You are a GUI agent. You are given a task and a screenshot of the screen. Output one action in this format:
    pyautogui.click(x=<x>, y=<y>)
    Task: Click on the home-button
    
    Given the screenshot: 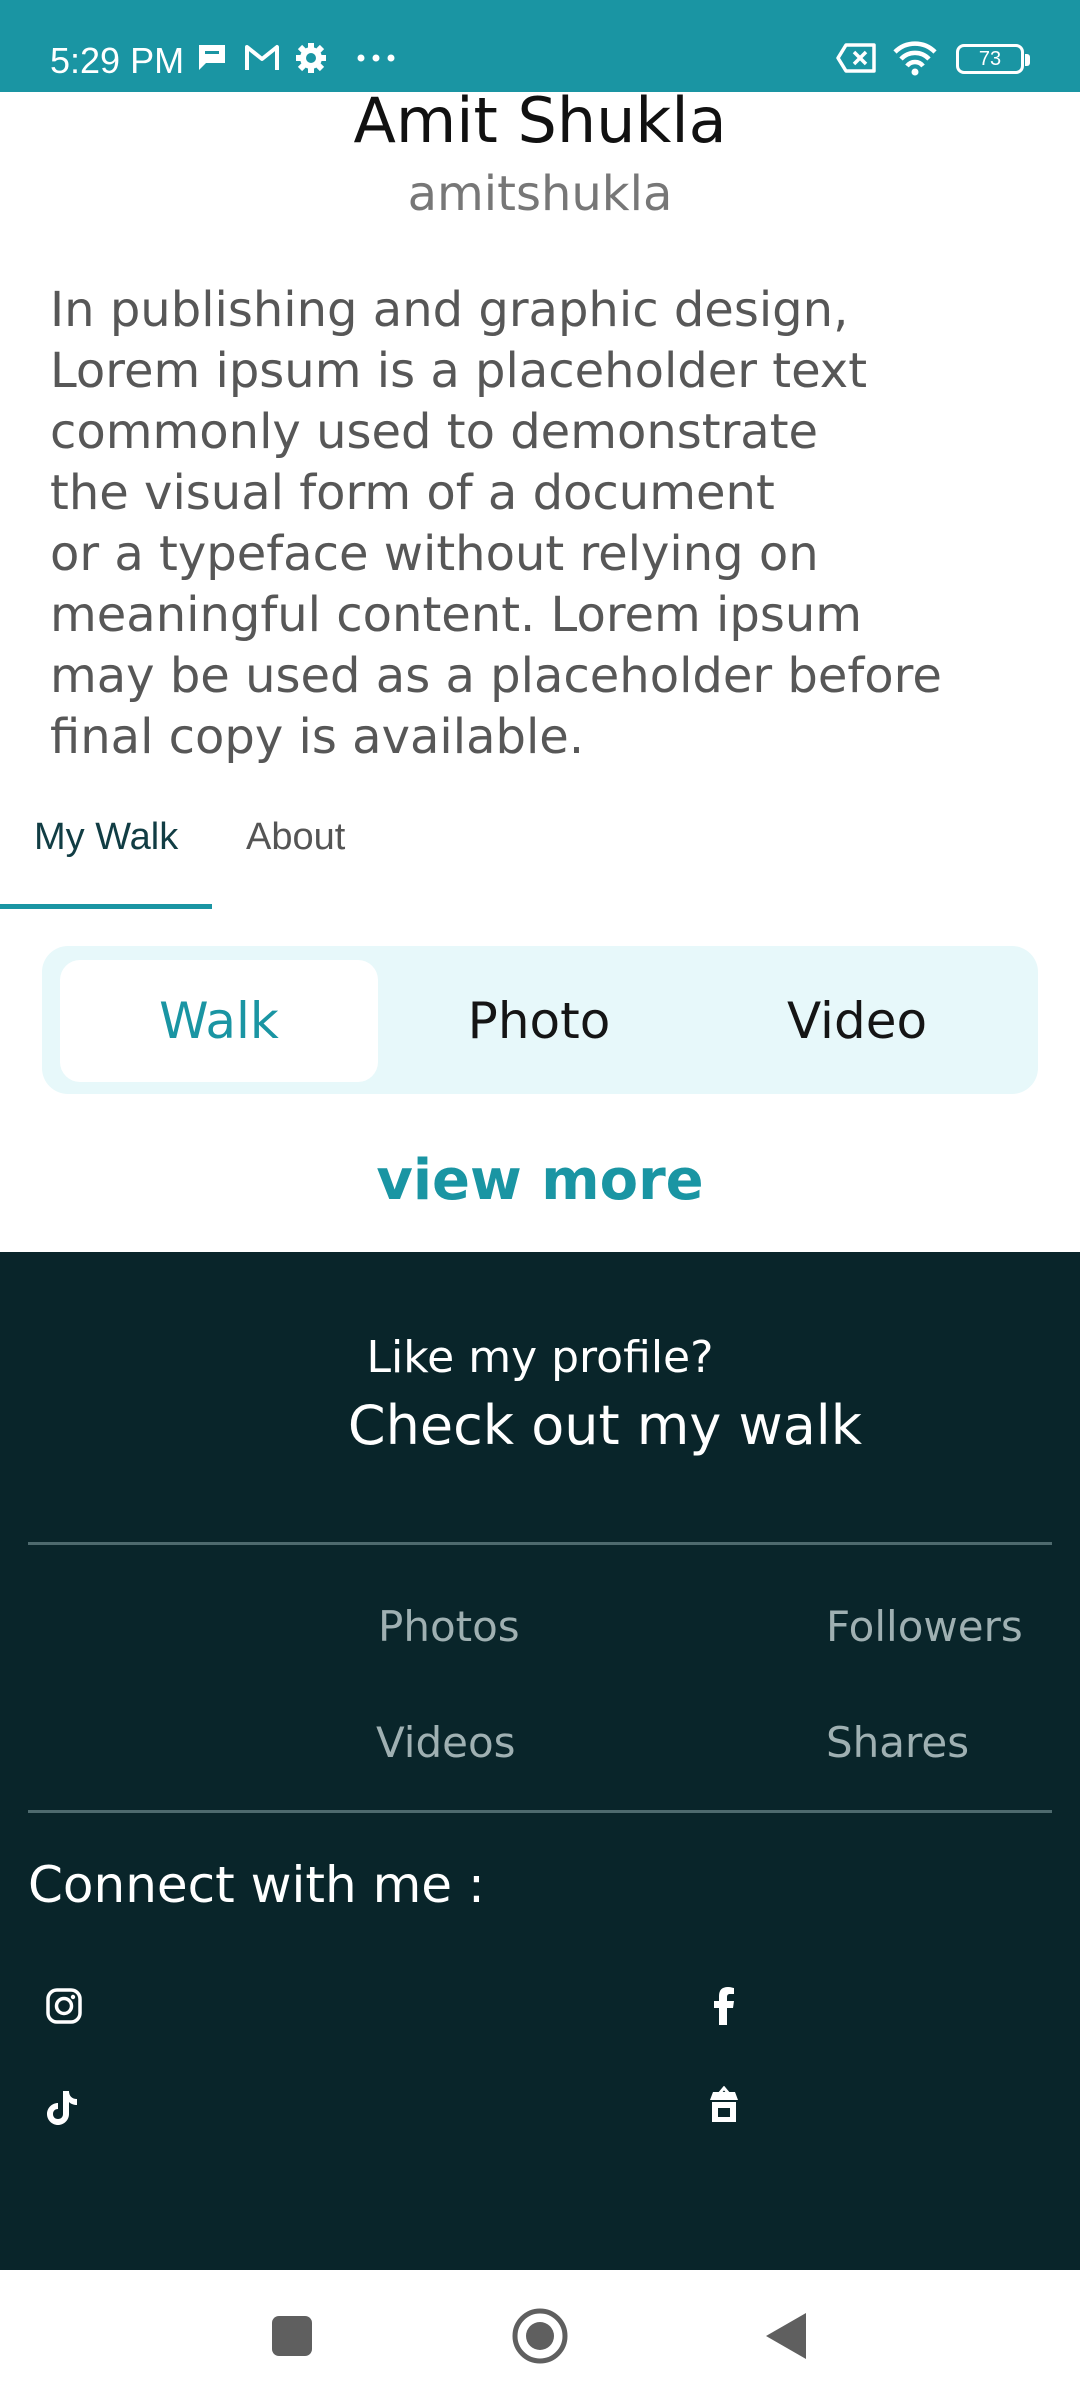 What is the action you would take?
    pyautogui.click(x=540, y=2336)
    